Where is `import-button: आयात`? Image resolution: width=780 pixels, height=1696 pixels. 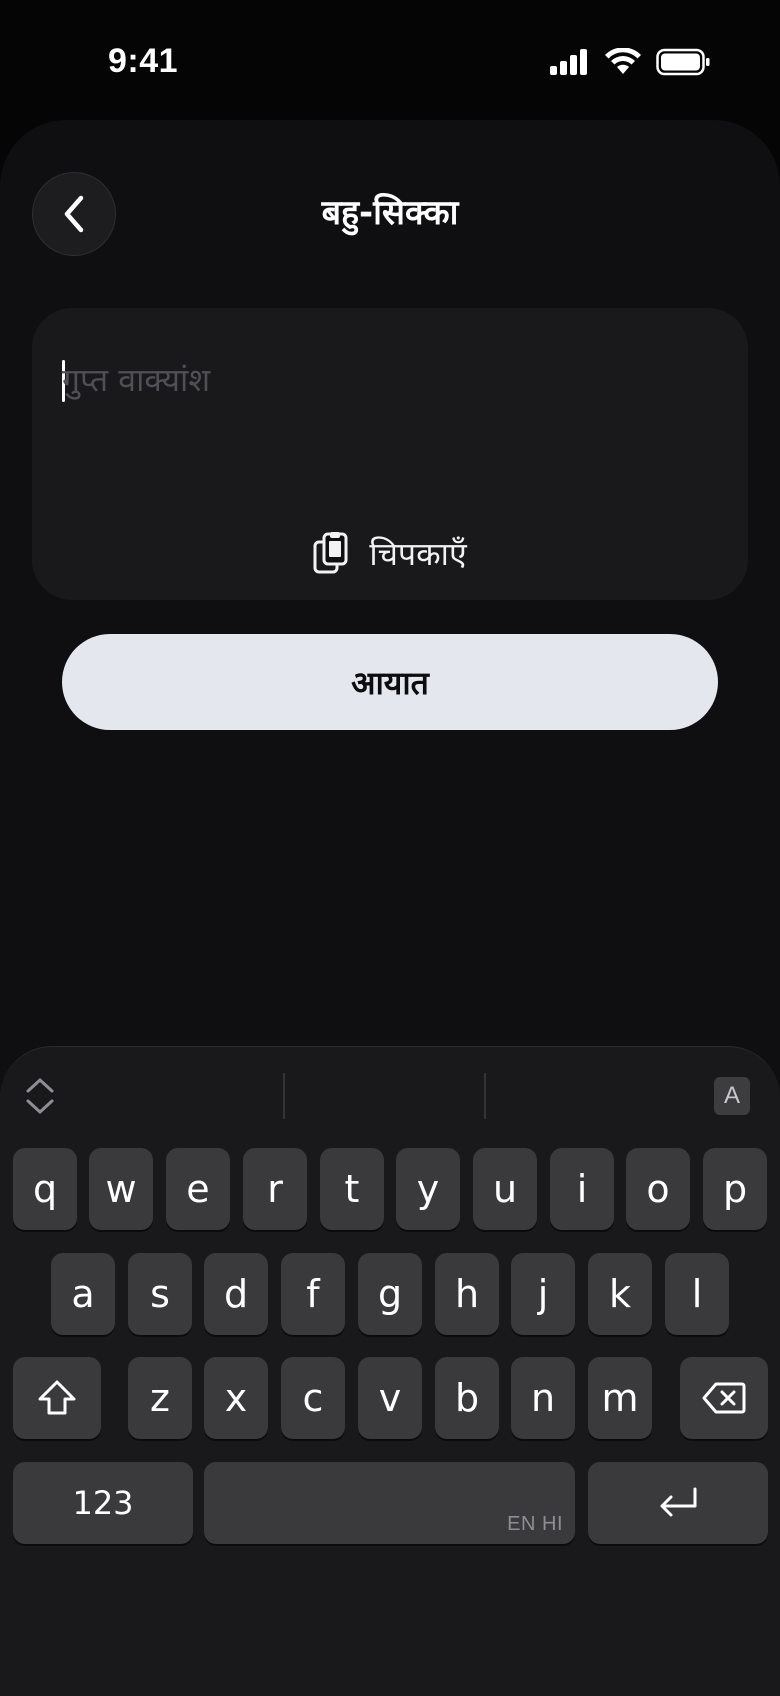
import-button: आयात is located at coordinates (390, 682).